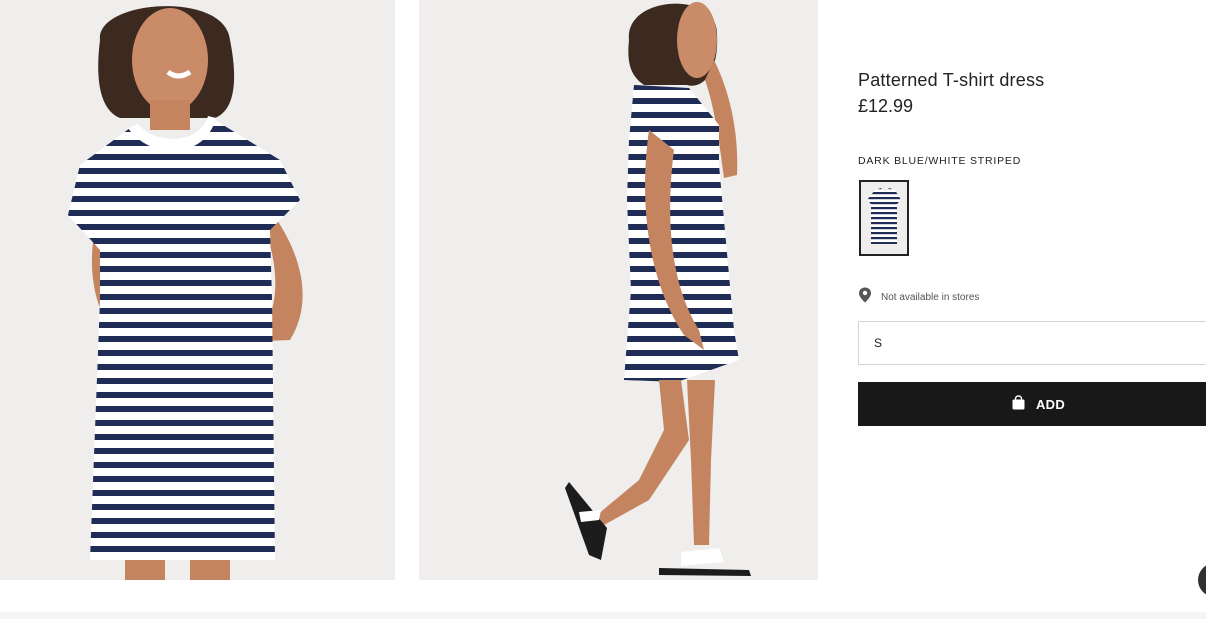  What do you see at coordinates (878, 343) in the screenshot?
I see `size-select-value: S` at bounding box center [878, 343].